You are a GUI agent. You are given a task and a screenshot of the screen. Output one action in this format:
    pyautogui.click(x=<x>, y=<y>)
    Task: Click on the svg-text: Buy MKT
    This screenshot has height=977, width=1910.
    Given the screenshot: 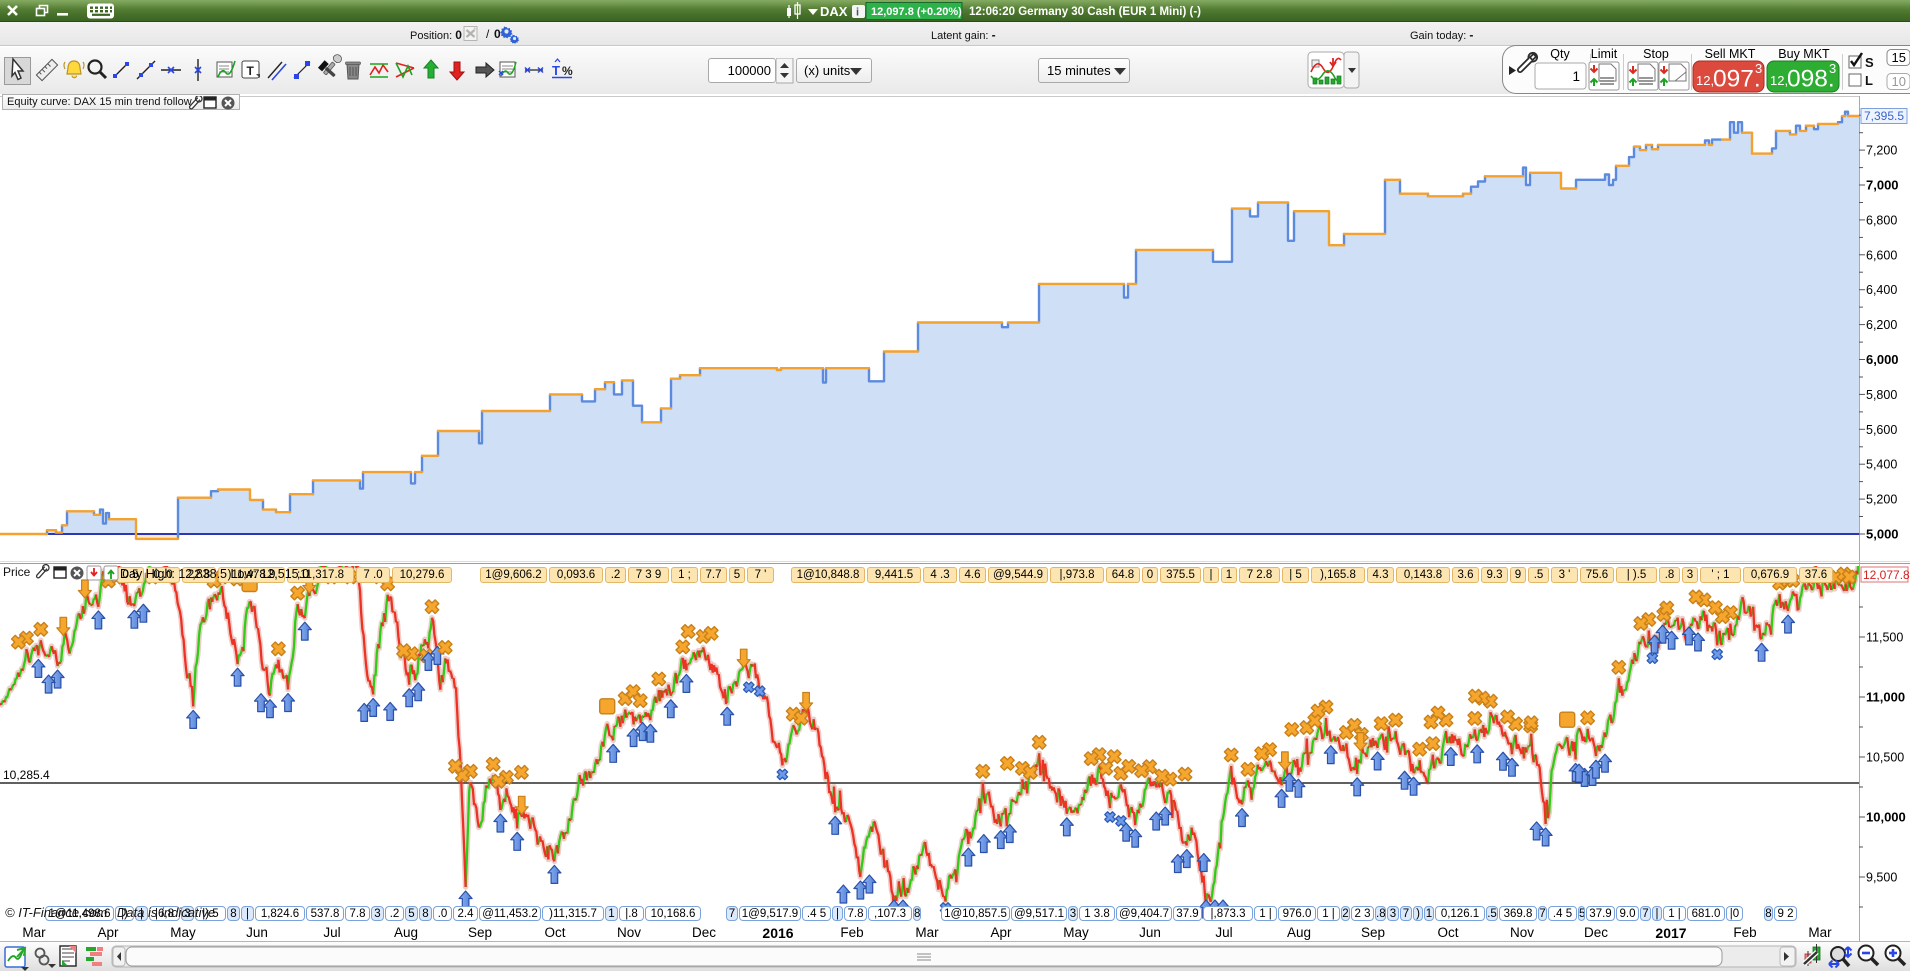 What is the action you would take?
    pyautogui.click(x=1804, y=54)
    